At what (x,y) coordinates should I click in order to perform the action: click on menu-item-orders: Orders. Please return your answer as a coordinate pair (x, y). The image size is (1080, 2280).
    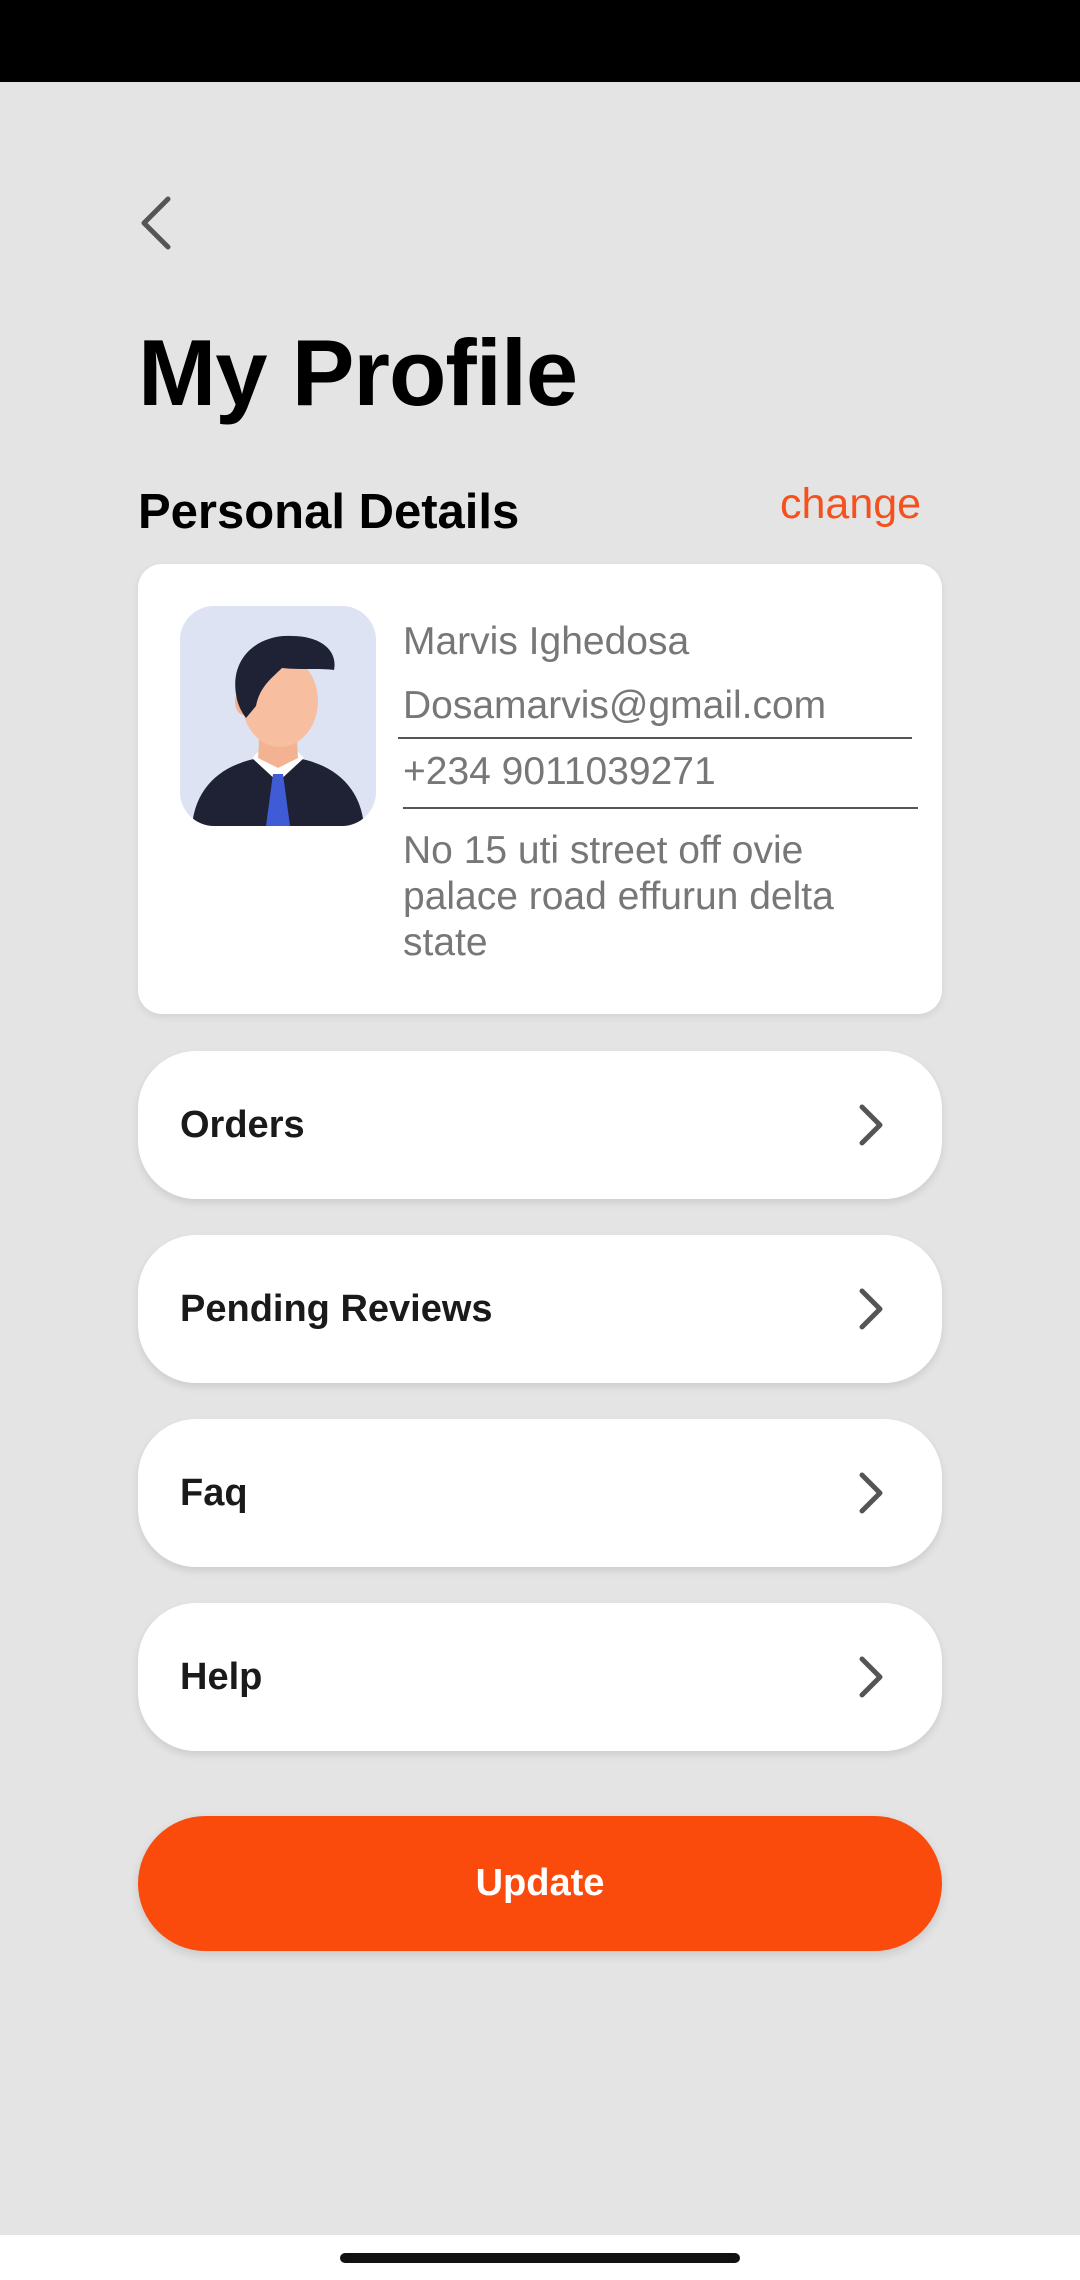
    Looking at the image, I should click on (540, 1125).